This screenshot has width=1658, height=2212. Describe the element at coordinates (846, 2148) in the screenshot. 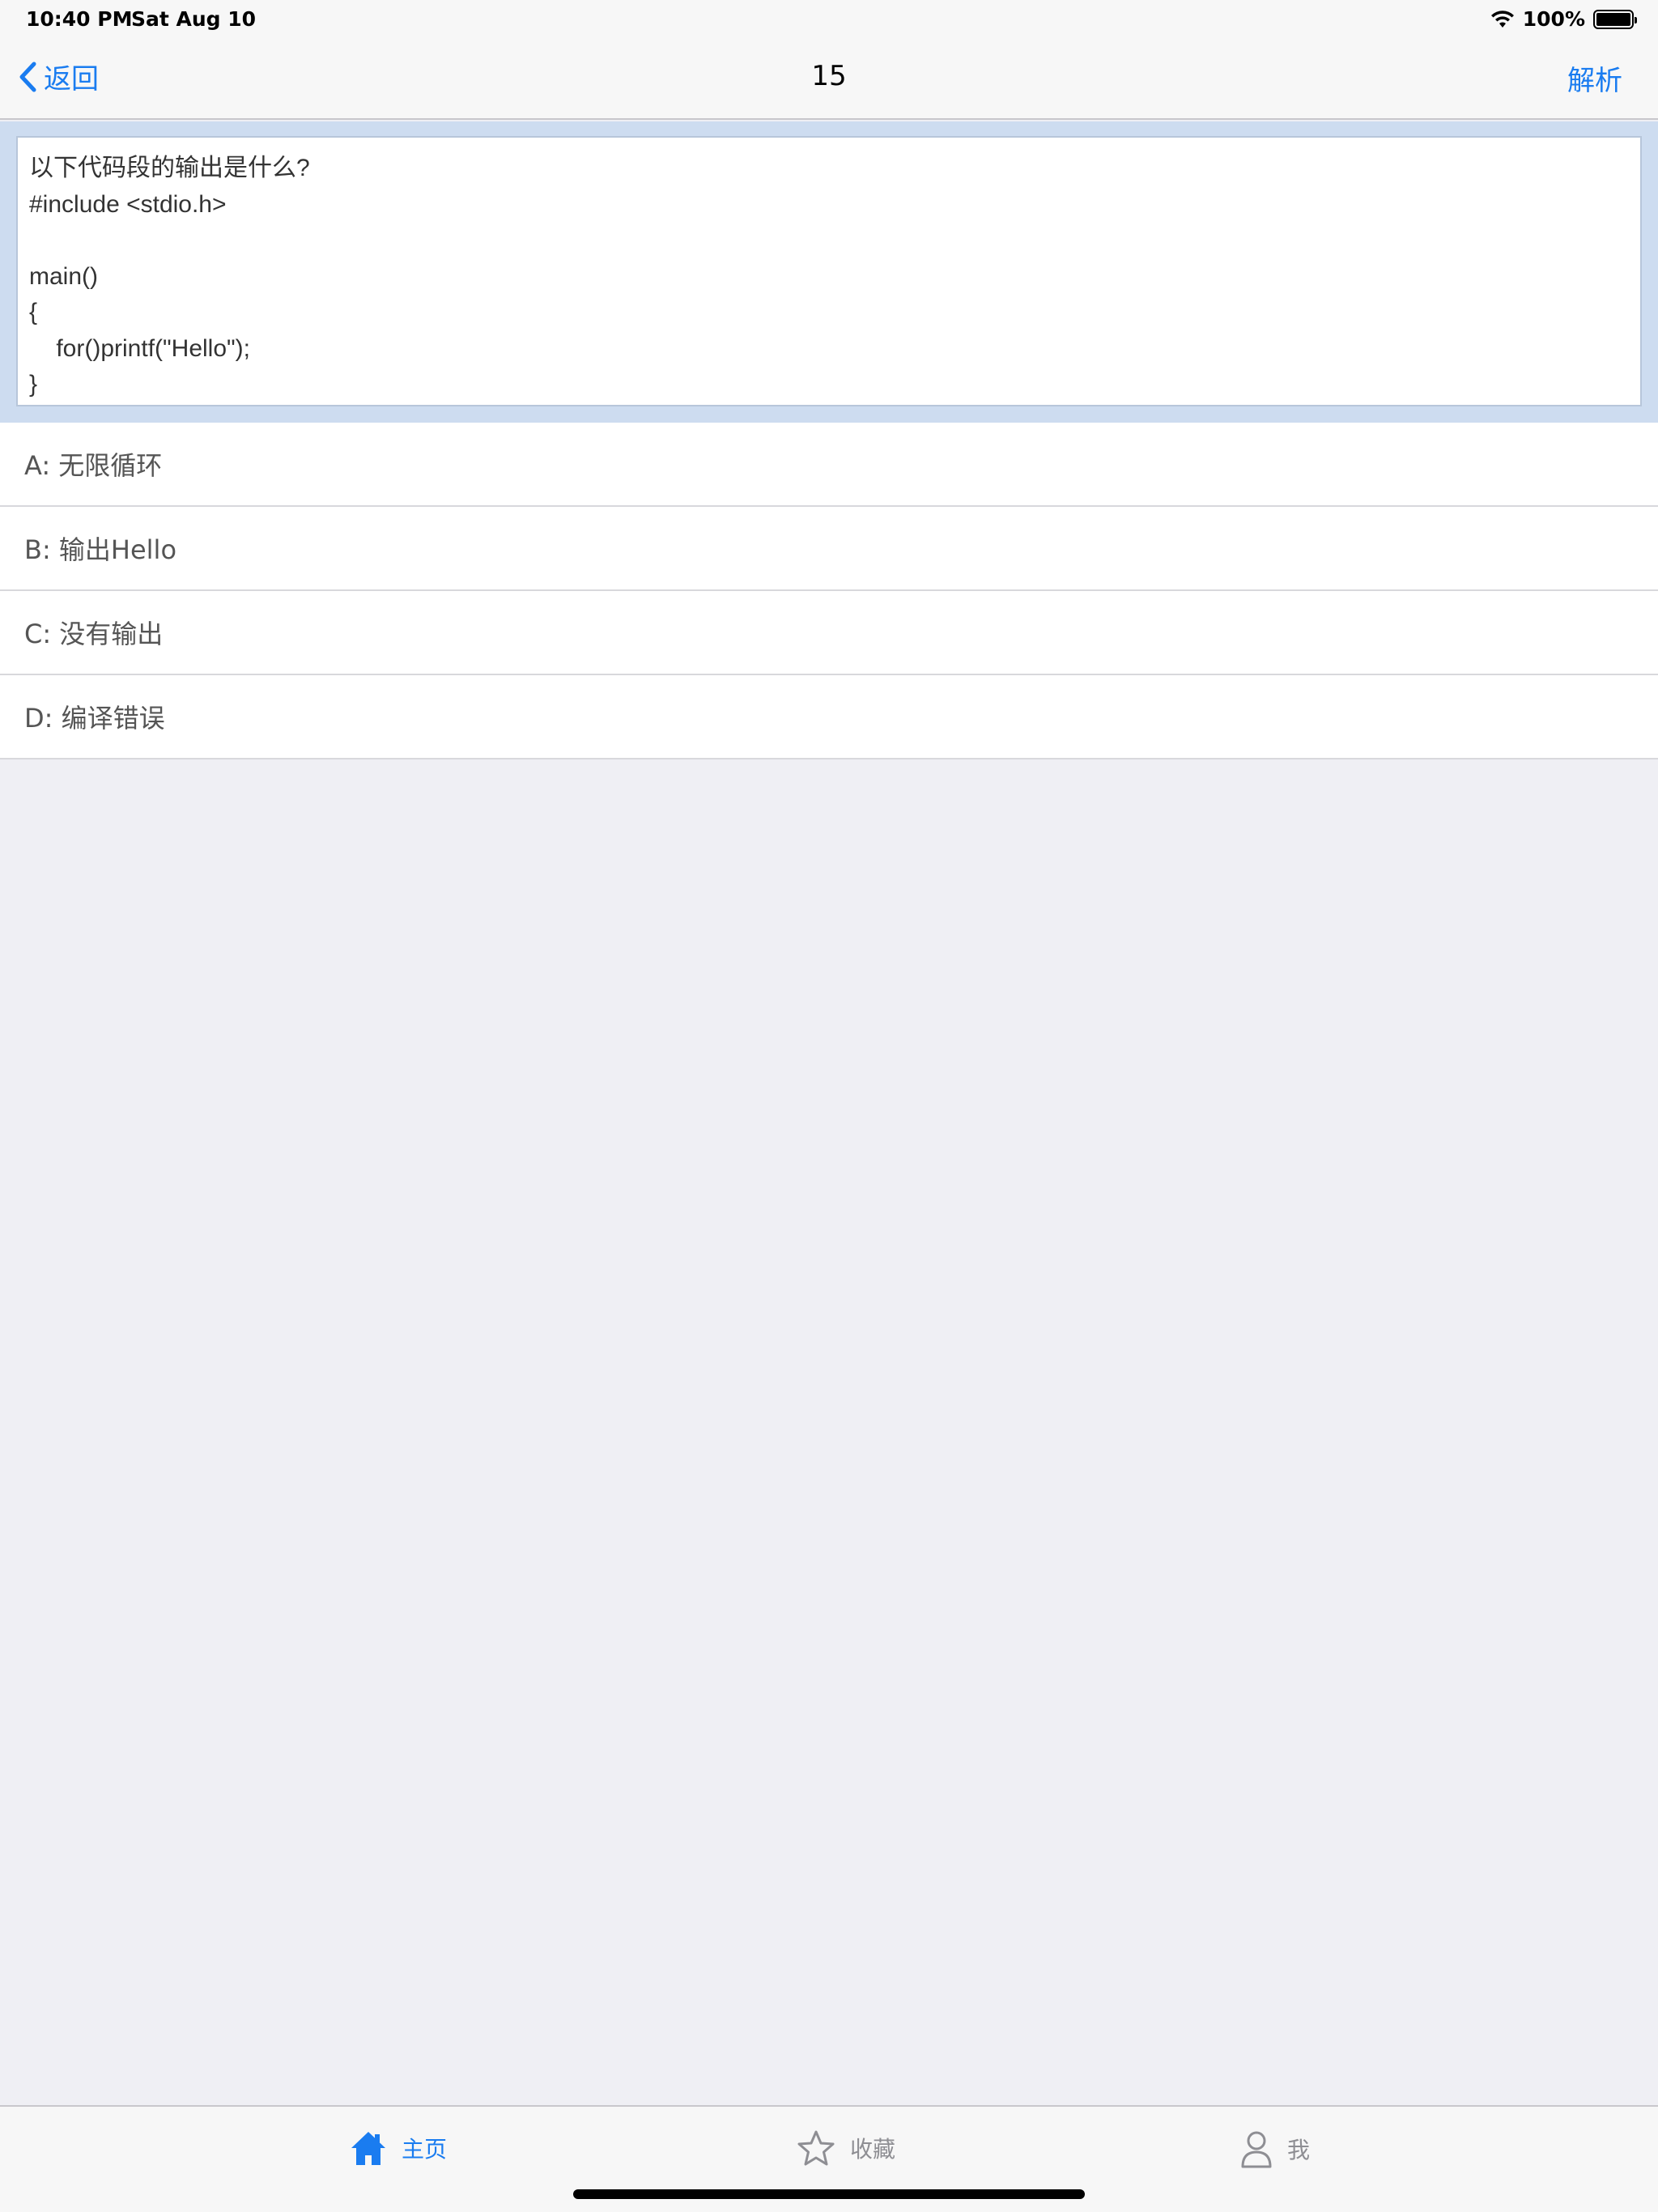

I see `tab-favorites: 收藏` at that location.